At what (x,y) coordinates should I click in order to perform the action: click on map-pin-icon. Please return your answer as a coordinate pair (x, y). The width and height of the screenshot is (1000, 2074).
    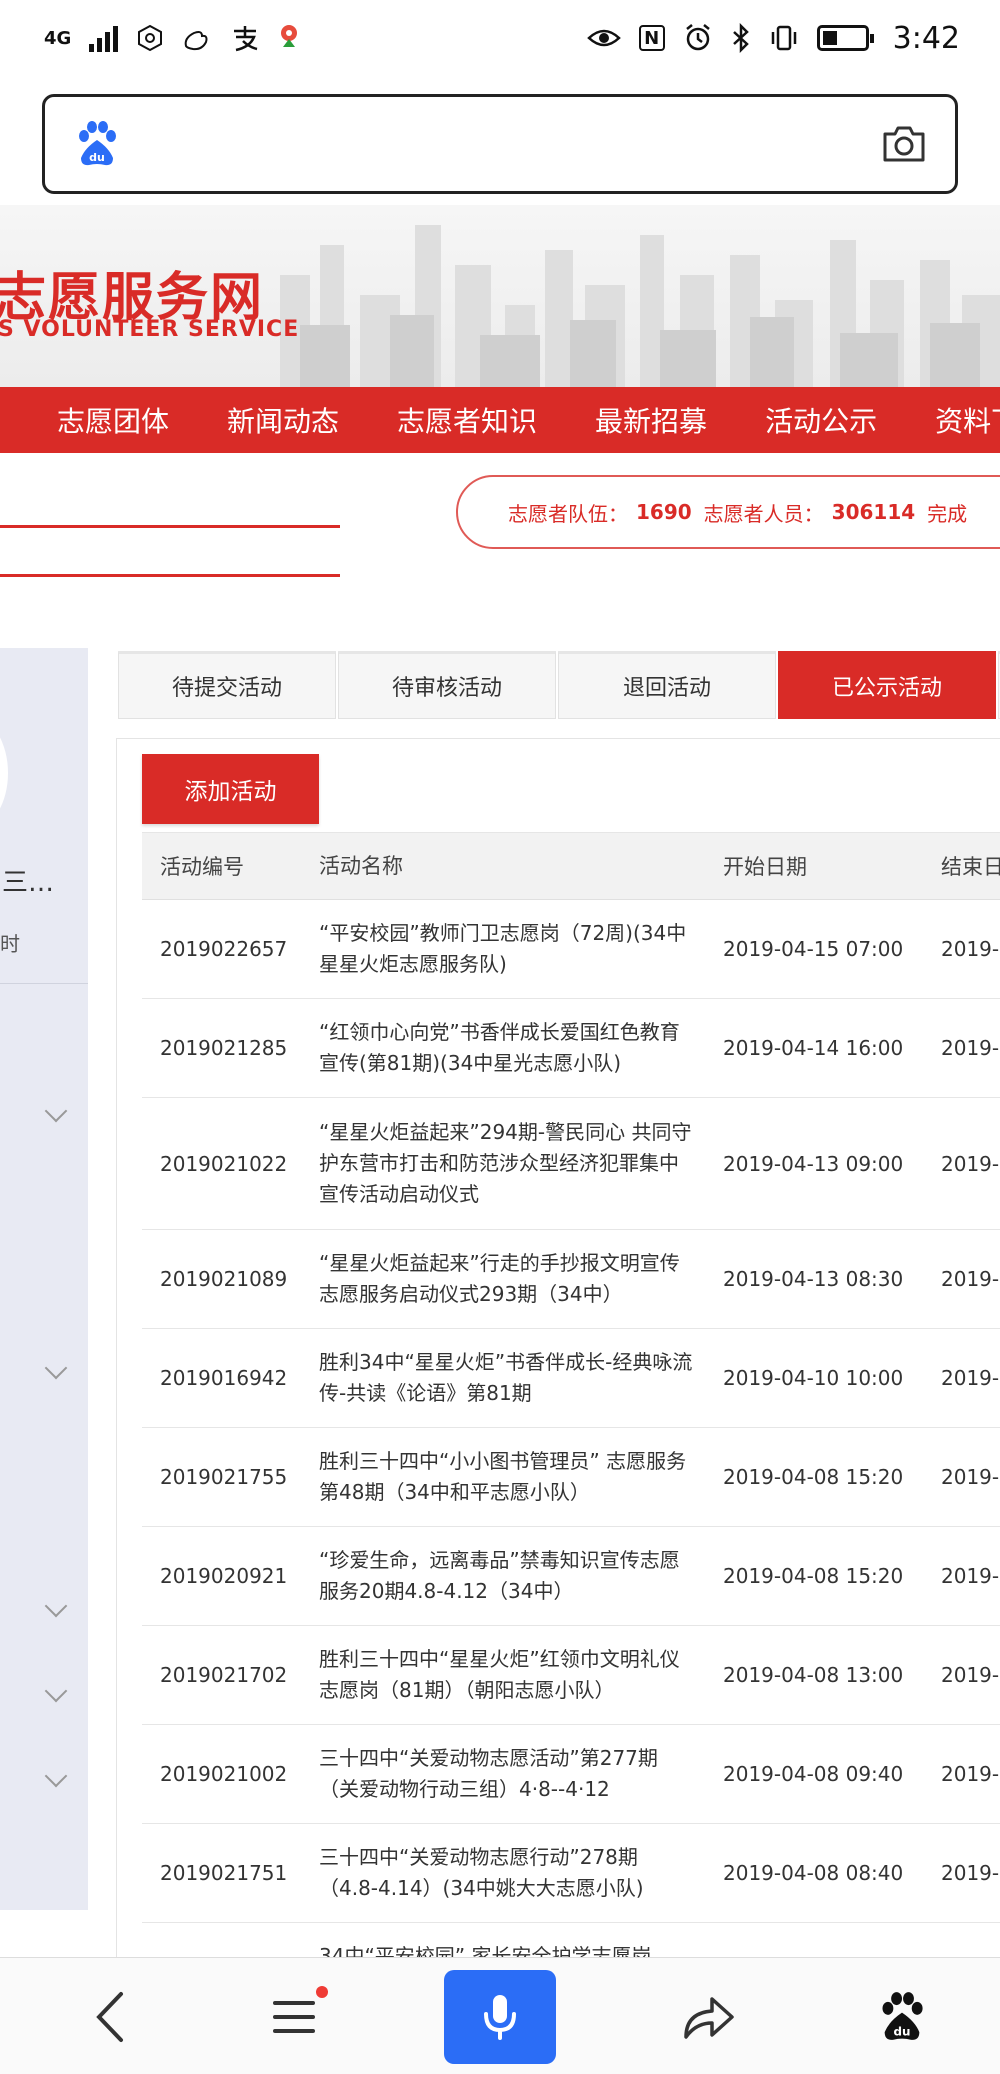
    Looking at the image, I should click on (289, 36).